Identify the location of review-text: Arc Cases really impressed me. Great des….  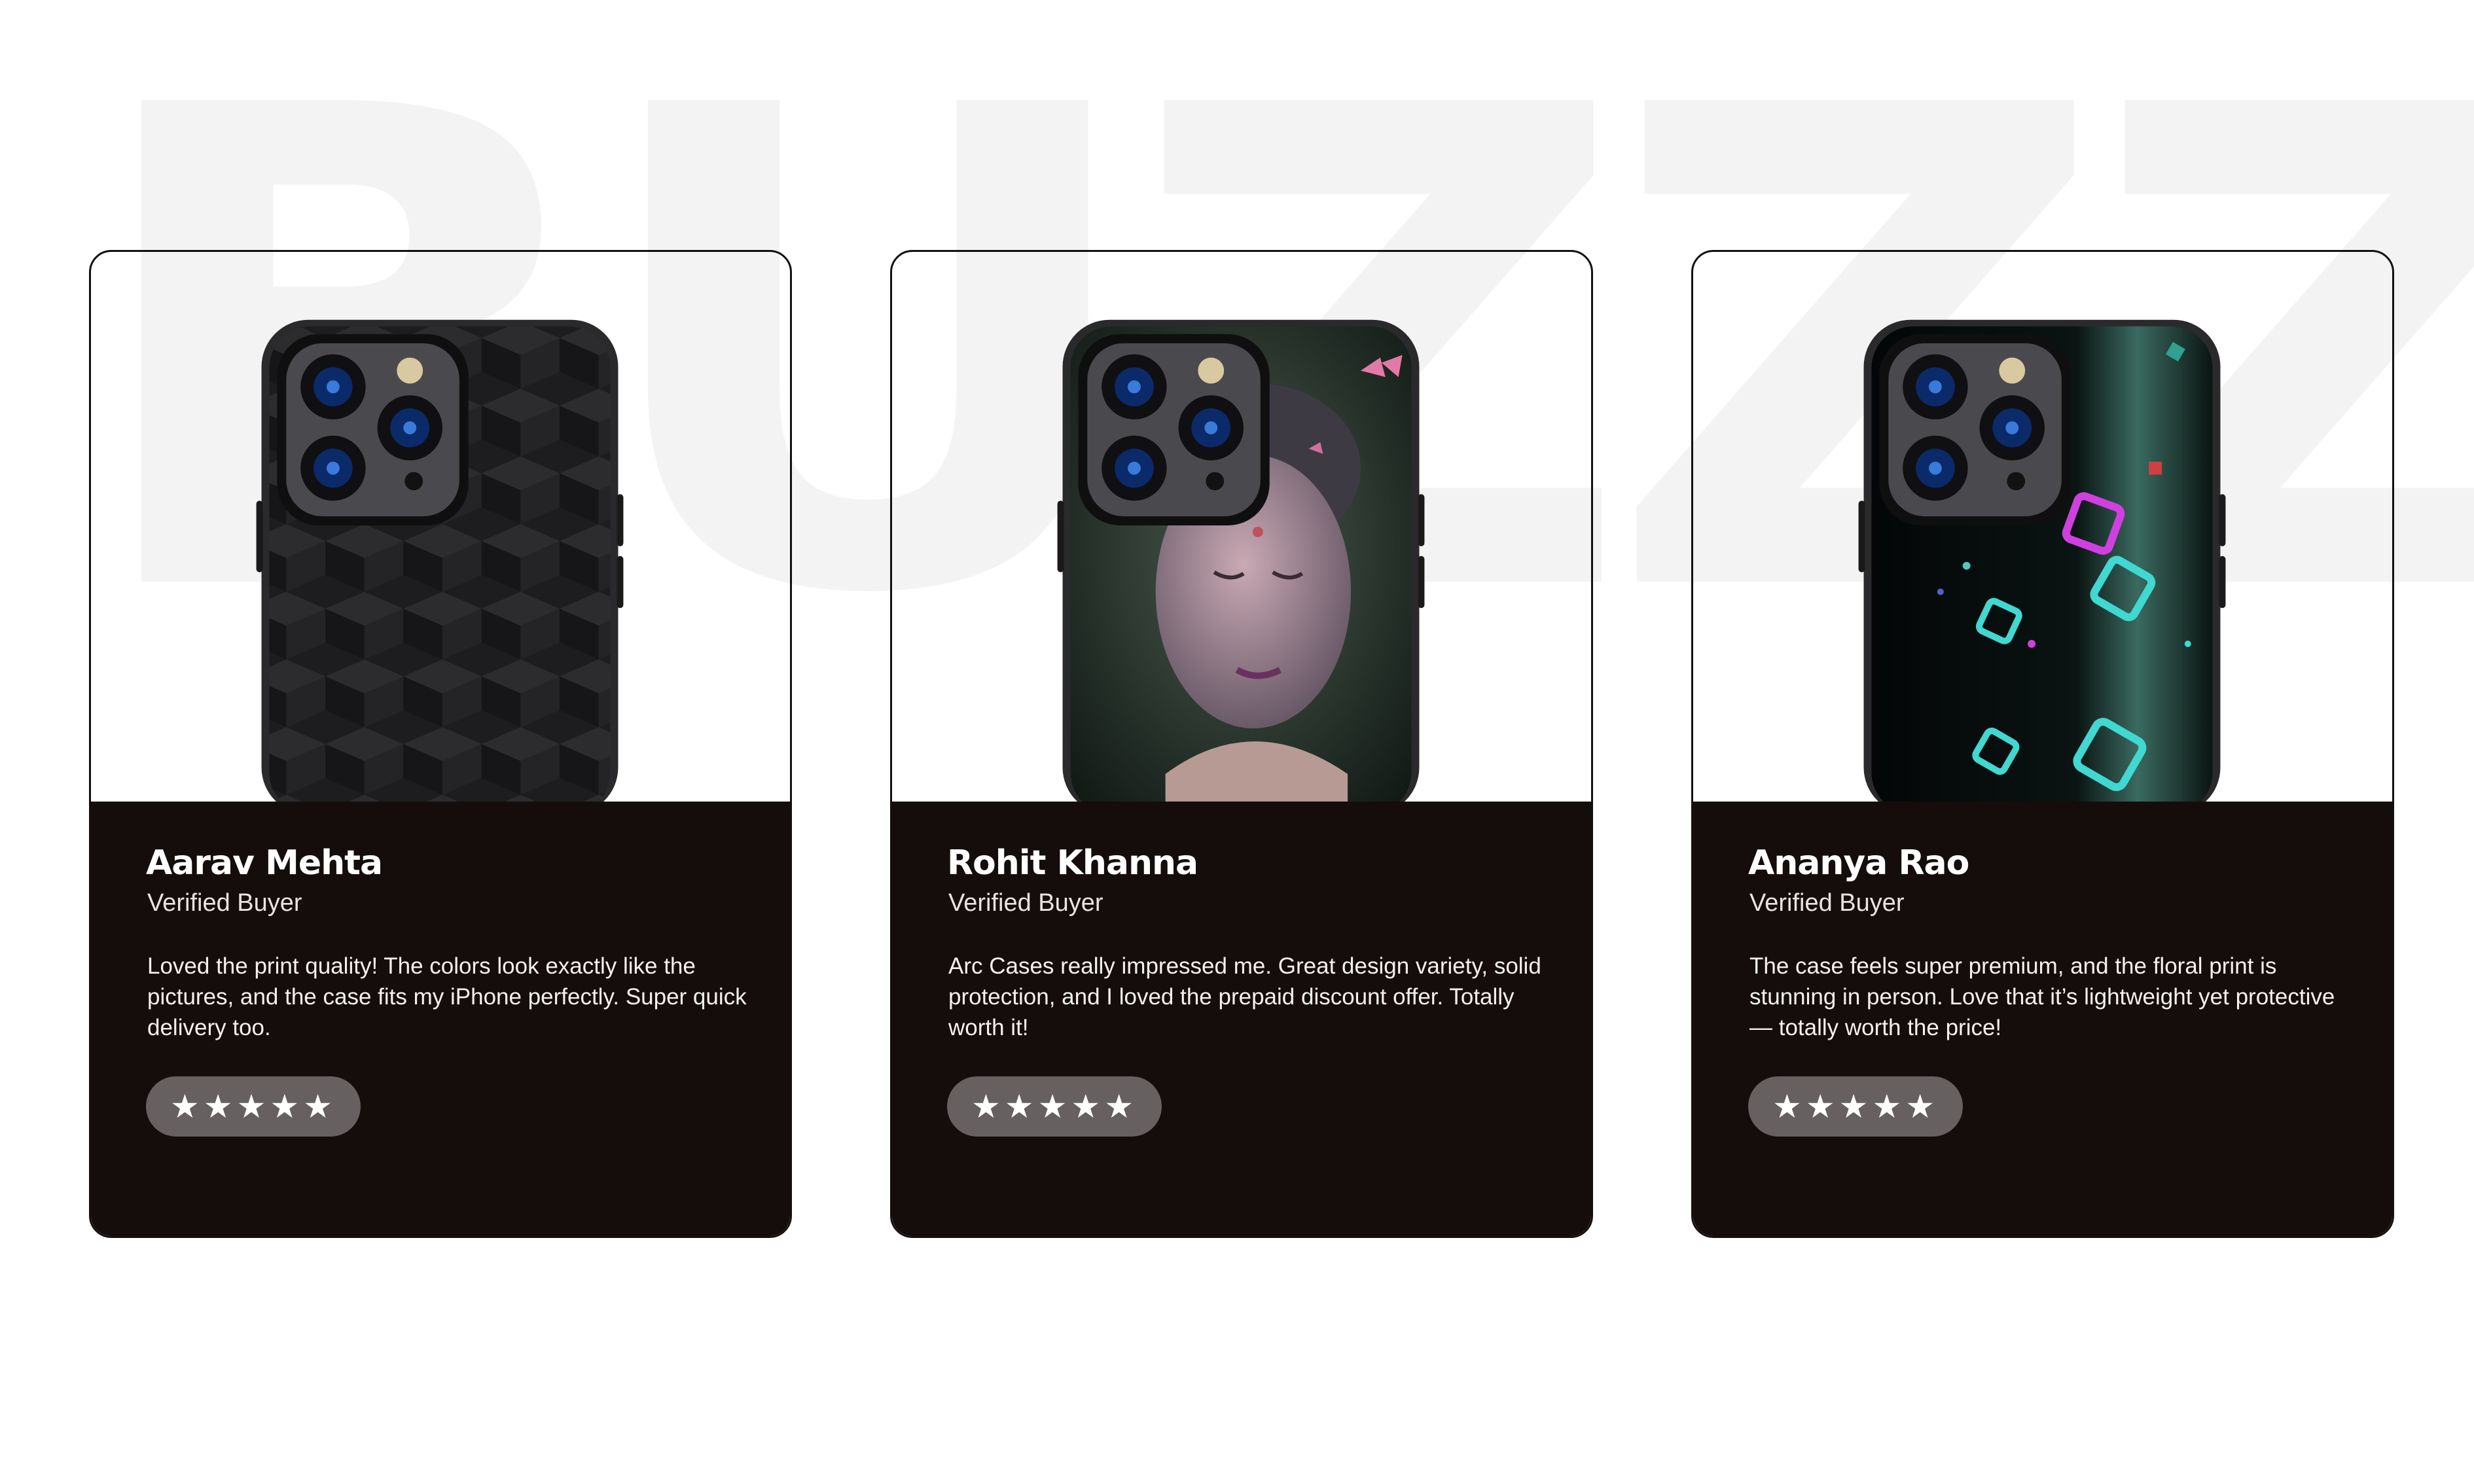
(1244, 997).